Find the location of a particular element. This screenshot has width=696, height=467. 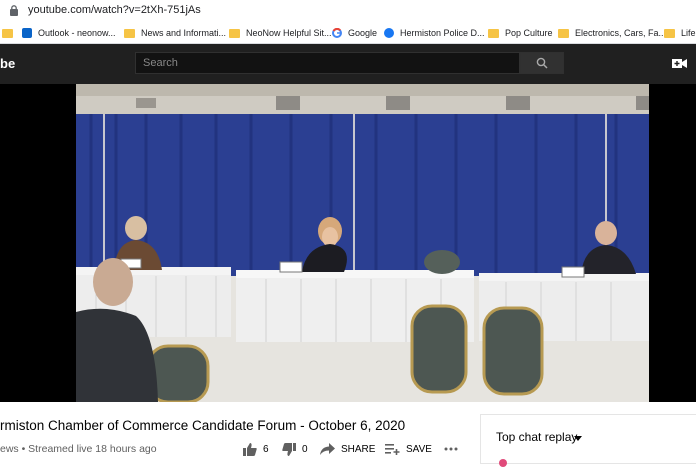

more-actions-button is located at coordinates (451, 449).